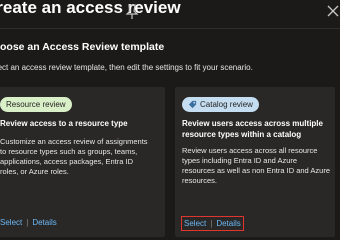 This screenshot has height=240, width=340. I want to click on badge-label: Catalog review, so click(226, 104).